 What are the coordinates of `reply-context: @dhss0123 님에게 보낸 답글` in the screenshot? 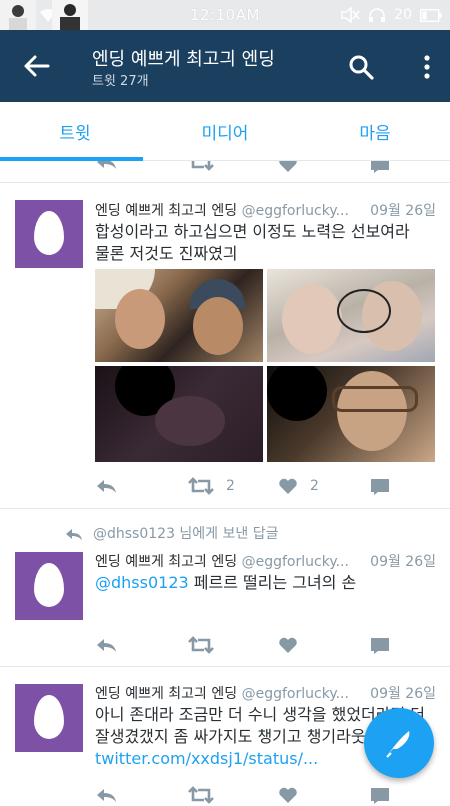 It's located at (172, 533).